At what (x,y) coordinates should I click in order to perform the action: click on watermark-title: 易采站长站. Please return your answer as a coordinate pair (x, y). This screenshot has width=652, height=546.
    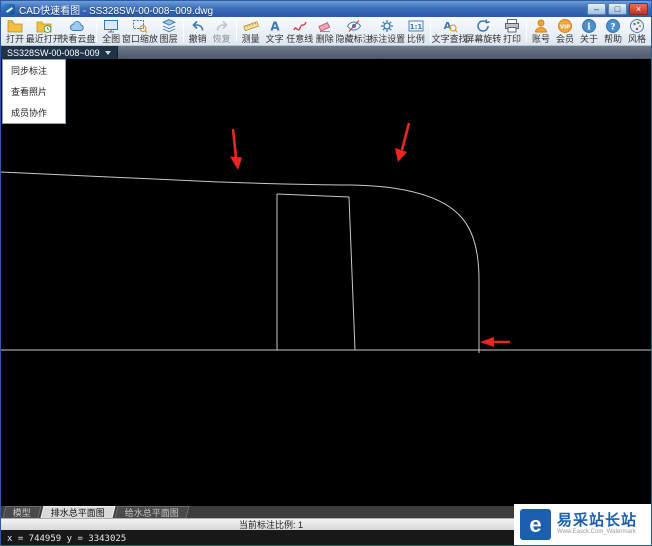
    Looking at the image, I should click on (597, 520).